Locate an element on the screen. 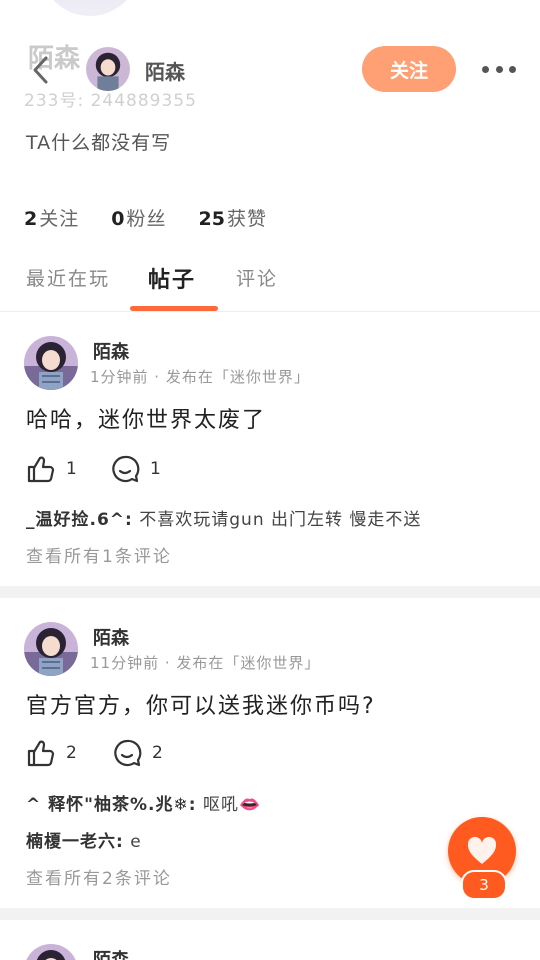  comment-count: 1 is located at coordinates (155, 469).